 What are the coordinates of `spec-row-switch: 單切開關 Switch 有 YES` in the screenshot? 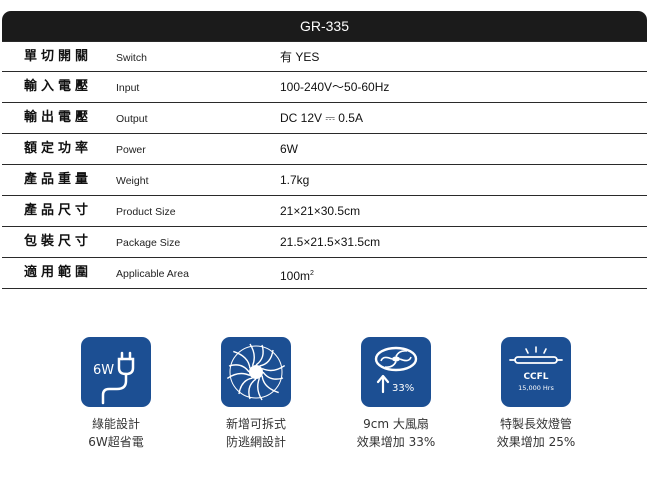 It's located at (324, 56).